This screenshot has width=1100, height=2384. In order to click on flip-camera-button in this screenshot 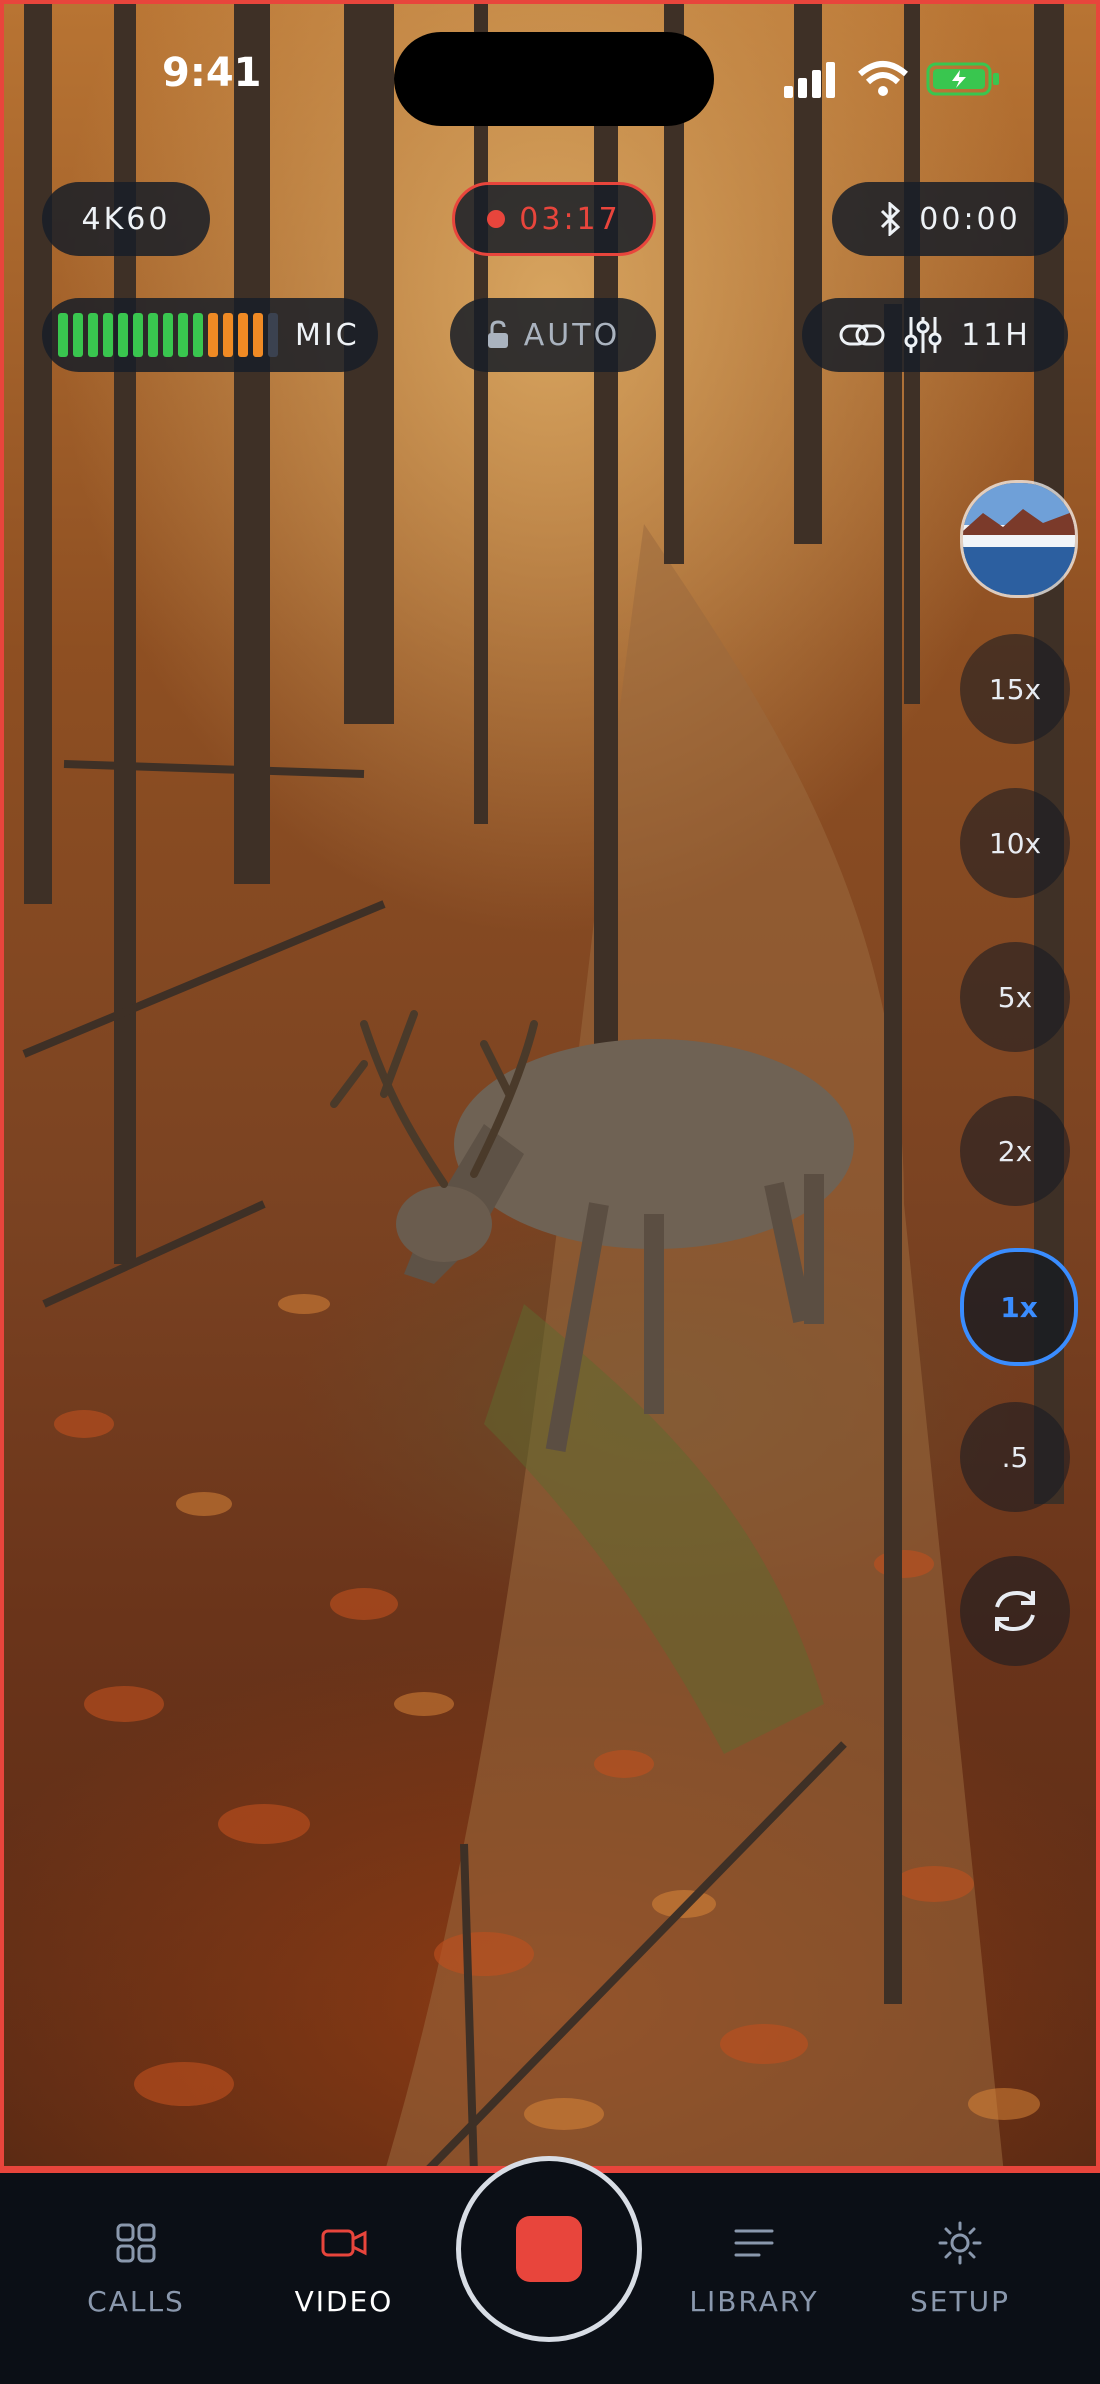, I will do `click(1015, 1611)`.